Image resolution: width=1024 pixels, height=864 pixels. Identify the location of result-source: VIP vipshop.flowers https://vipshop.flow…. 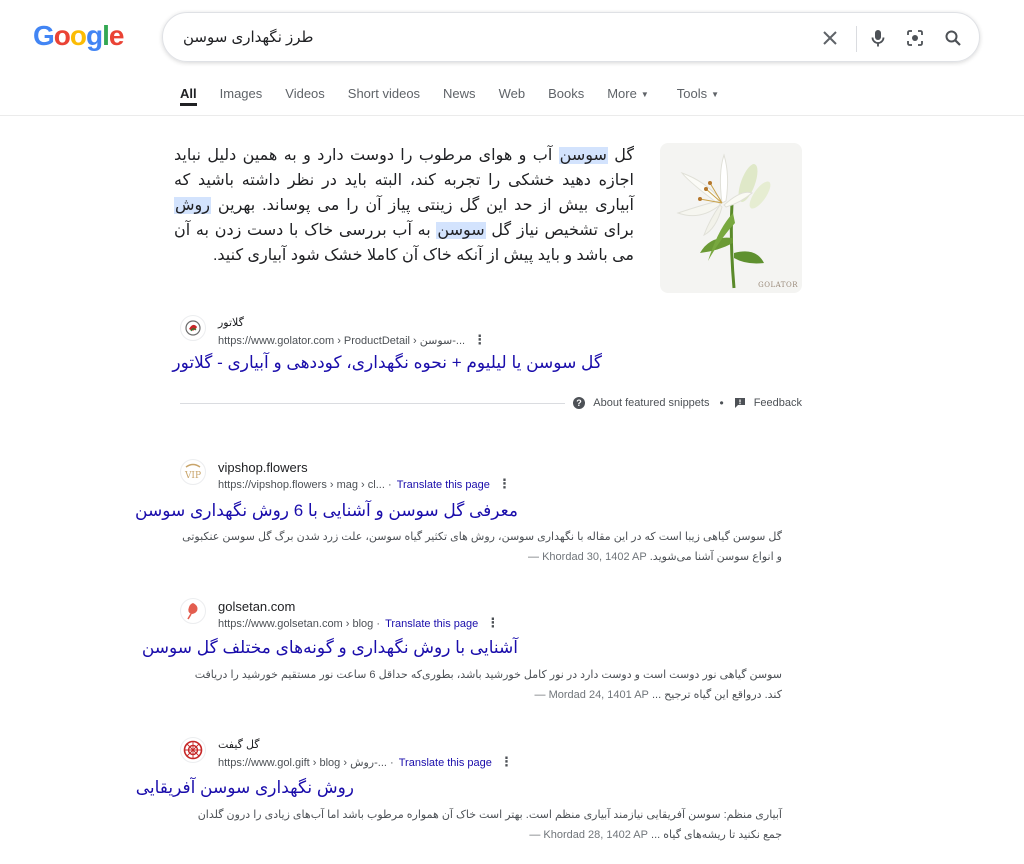
(345, 476).